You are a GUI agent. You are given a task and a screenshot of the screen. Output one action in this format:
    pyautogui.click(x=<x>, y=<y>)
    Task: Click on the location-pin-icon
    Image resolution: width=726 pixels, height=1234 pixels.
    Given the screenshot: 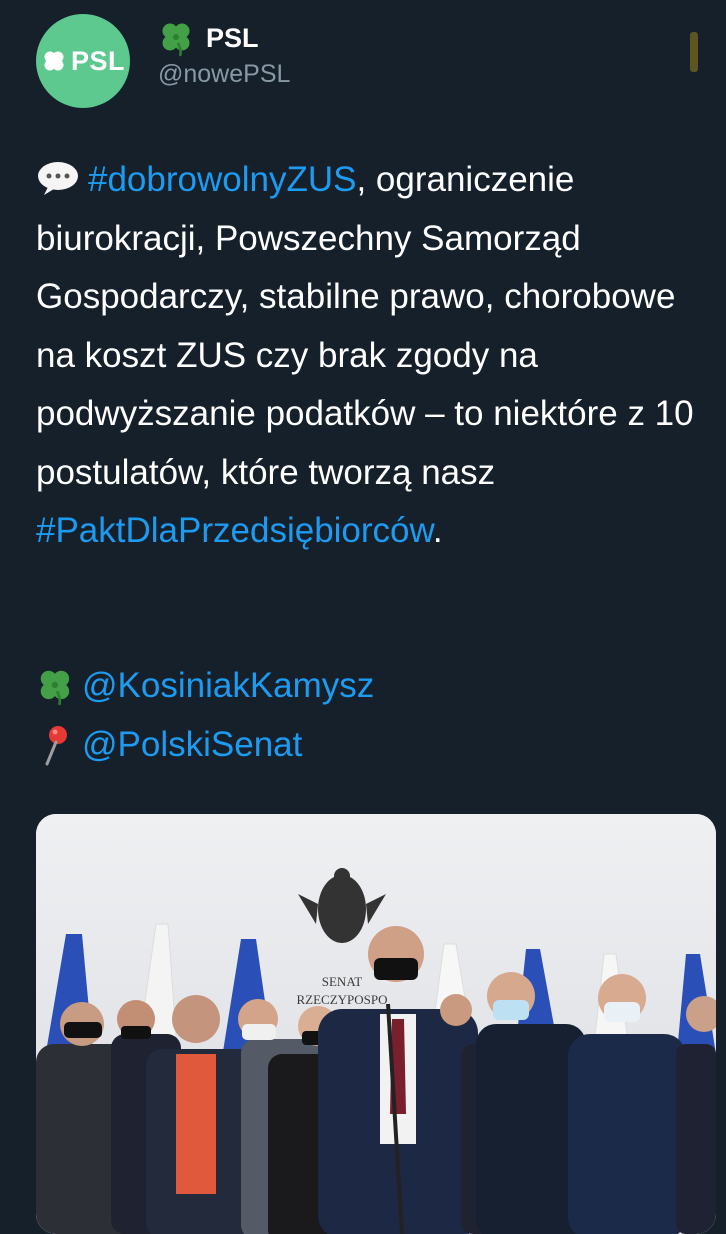 What is the action you would take?
    pyautogui.click(x=56, y=746)
    